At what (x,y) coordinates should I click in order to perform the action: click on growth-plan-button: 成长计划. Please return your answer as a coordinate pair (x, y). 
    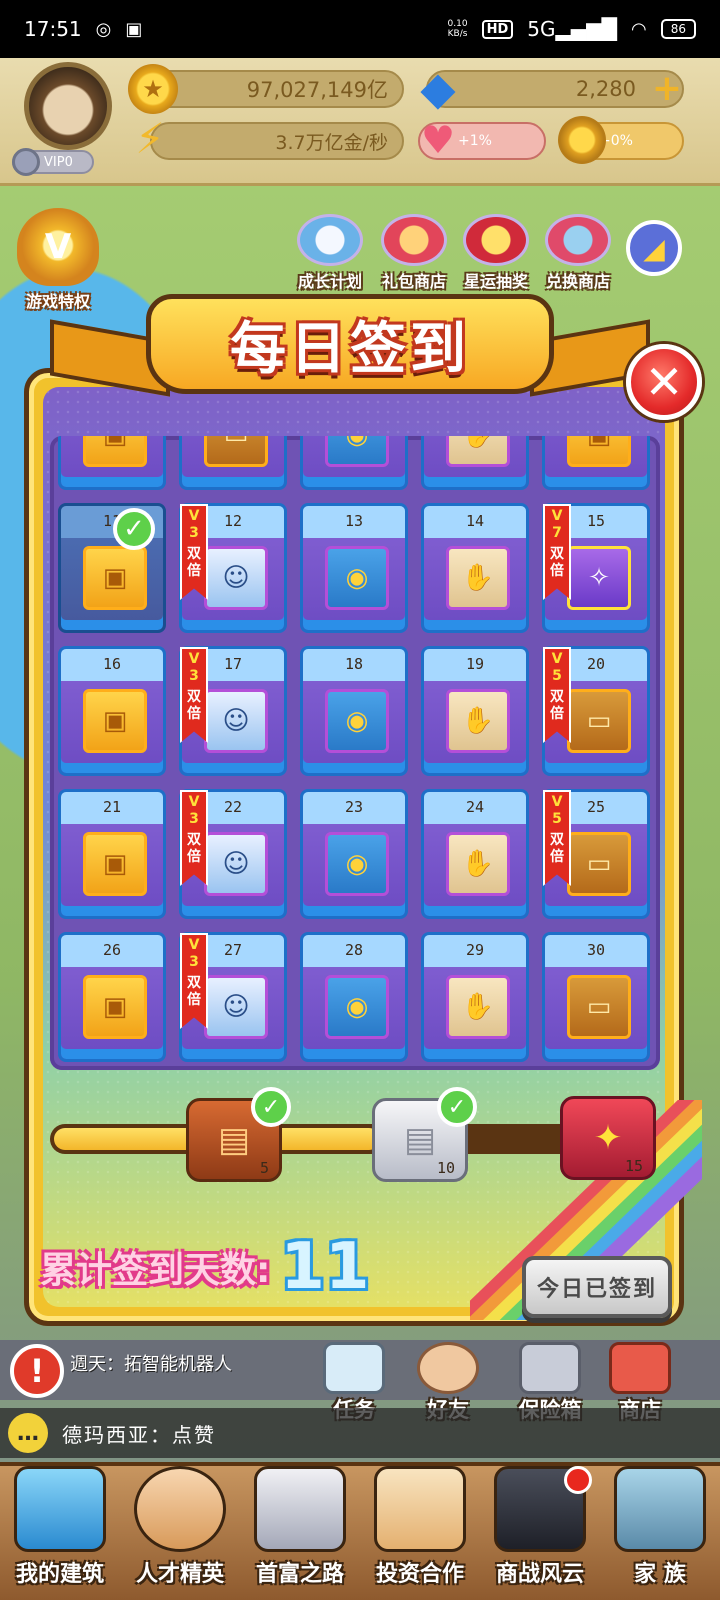
    Looking at the image, I should click on (330, 253).